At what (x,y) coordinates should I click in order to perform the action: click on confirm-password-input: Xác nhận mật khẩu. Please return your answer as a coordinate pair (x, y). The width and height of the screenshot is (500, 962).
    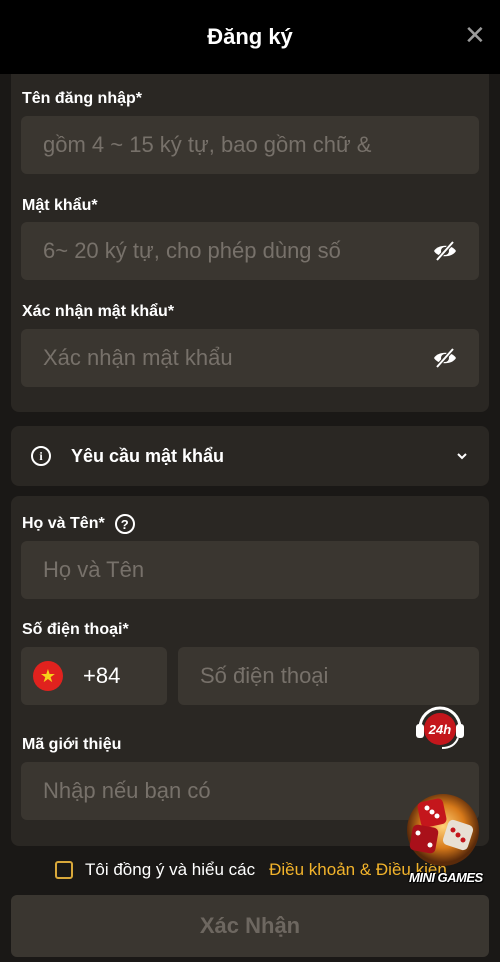
    Looking at the image, I should click on (250, 358).